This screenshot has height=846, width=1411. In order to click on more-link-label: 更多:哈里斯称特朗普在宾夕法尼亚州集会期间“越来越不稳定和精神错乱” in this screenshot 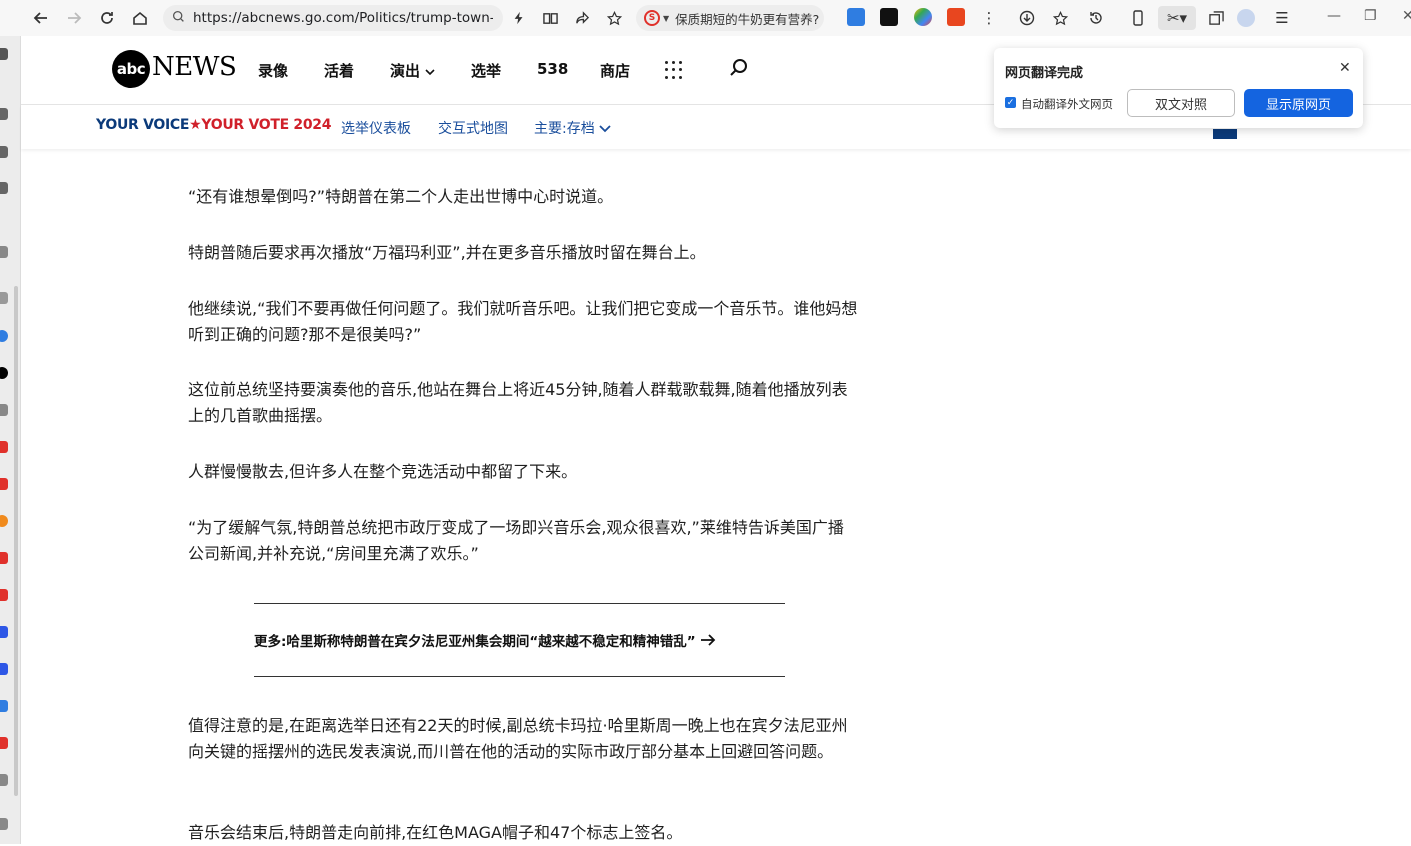, I will do `click(475, 642)`.